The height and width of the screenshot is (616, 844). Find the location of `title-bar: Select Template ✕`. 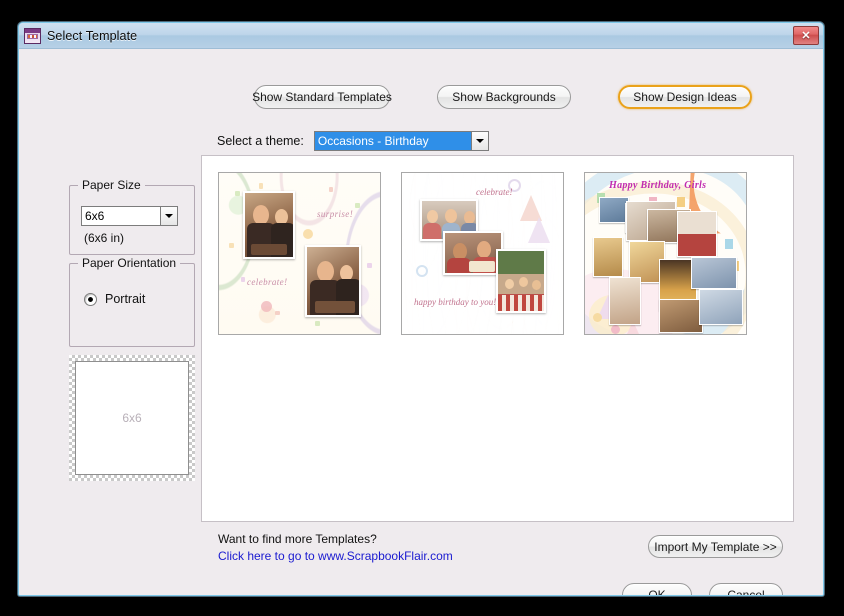

title-bar: Select Template ✕ is located at coordinates (421, 36).